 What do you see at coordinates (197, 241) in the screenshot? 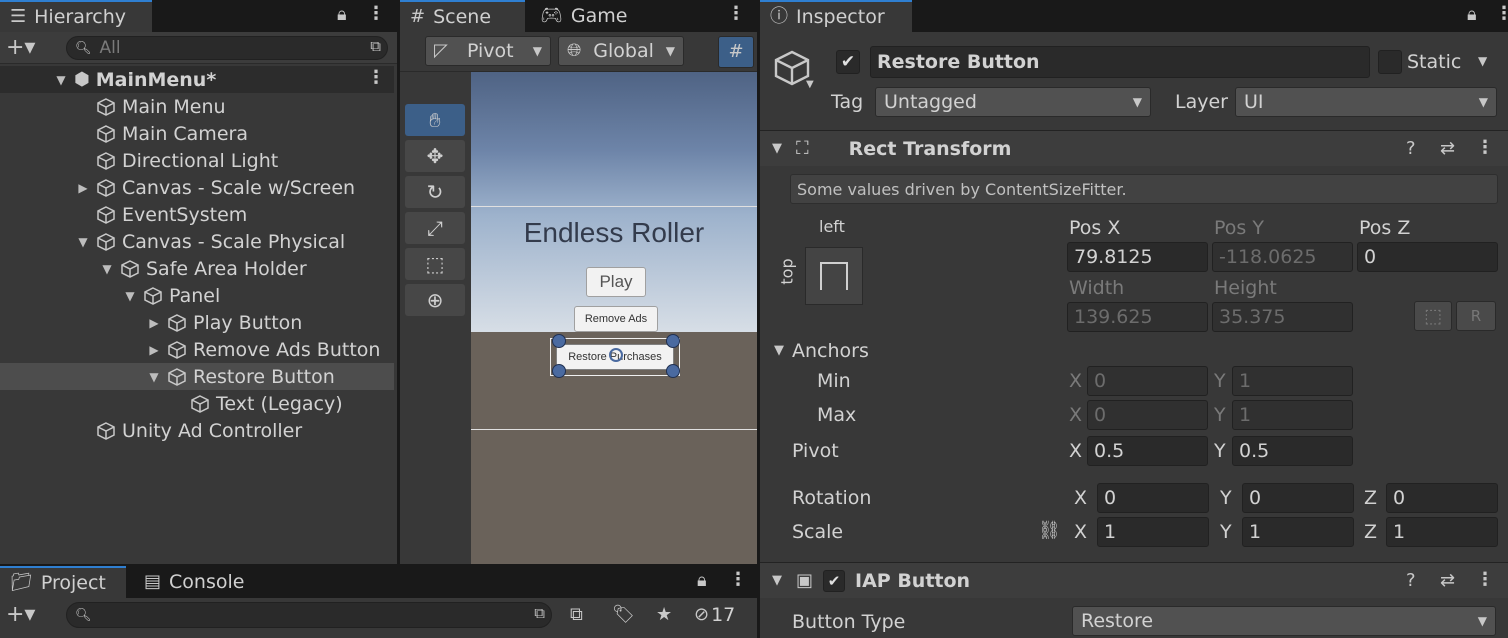
I see `hierarchy-item: ▼ Canvas - Scale Physical` at bounding box center [197, 241].